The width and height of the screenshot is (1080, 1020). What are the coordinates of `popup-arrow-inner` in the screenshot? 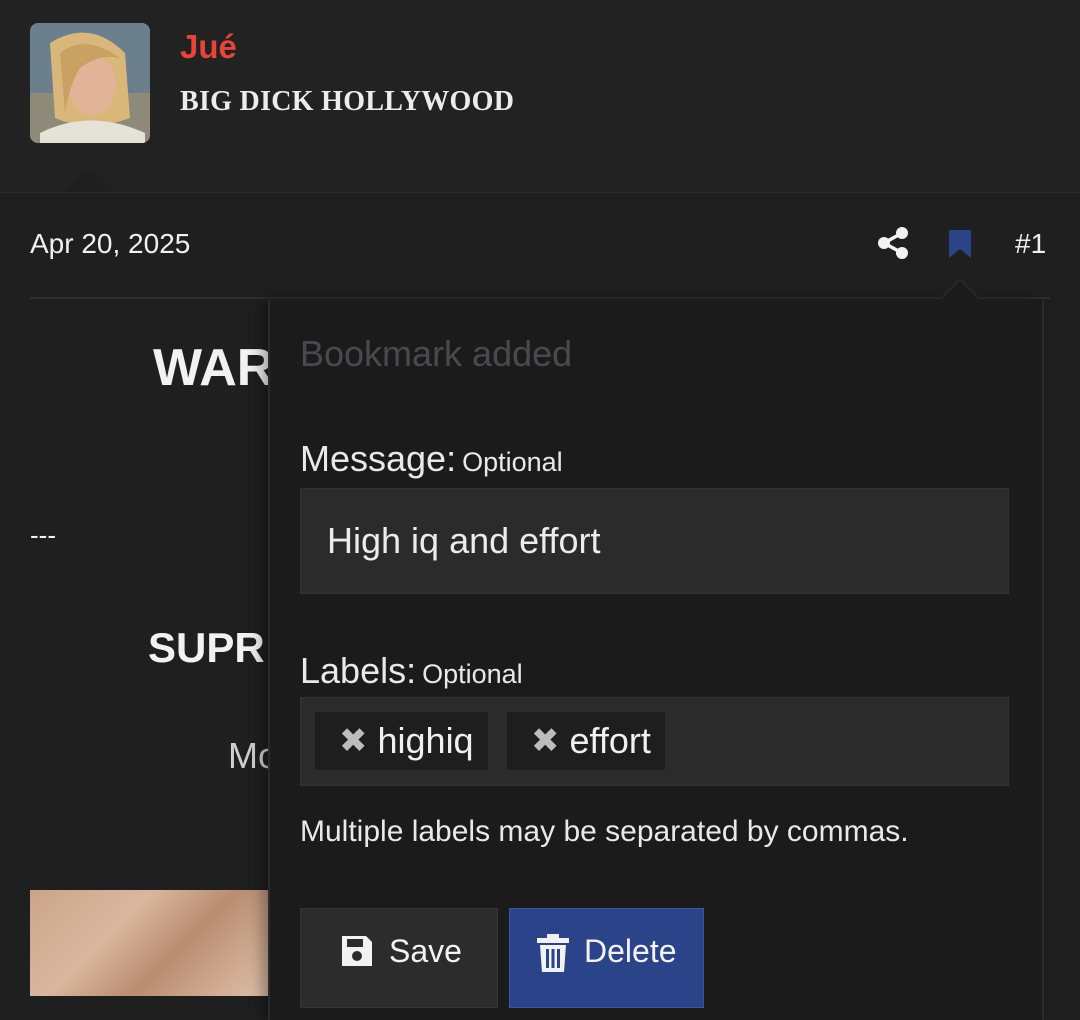 It's located at (960, 291).